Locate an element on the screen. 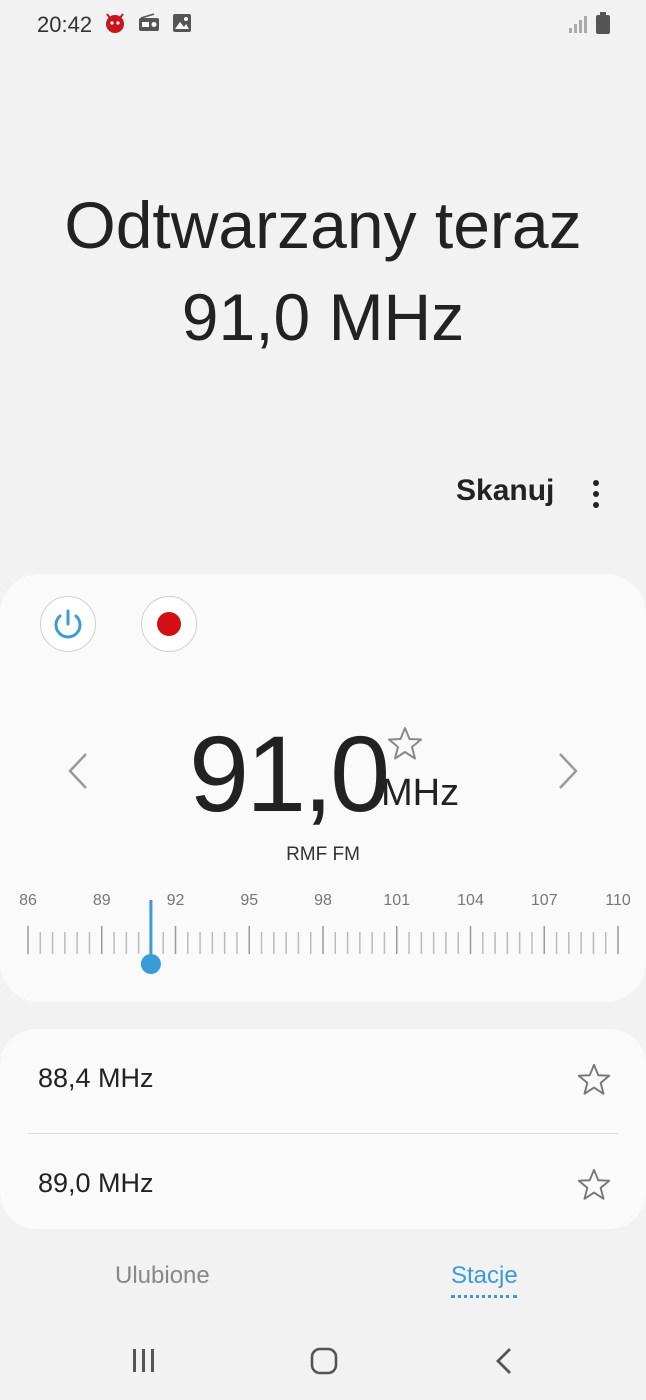 This screenshot has width=646, height=1400. station-list: 88,4 MHz 89,0 MHz is located at coordinates (323, 1129).